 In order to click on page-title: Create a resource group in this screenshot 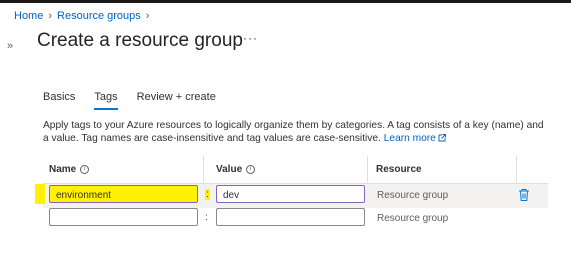, I will do `click(140, 40)`.